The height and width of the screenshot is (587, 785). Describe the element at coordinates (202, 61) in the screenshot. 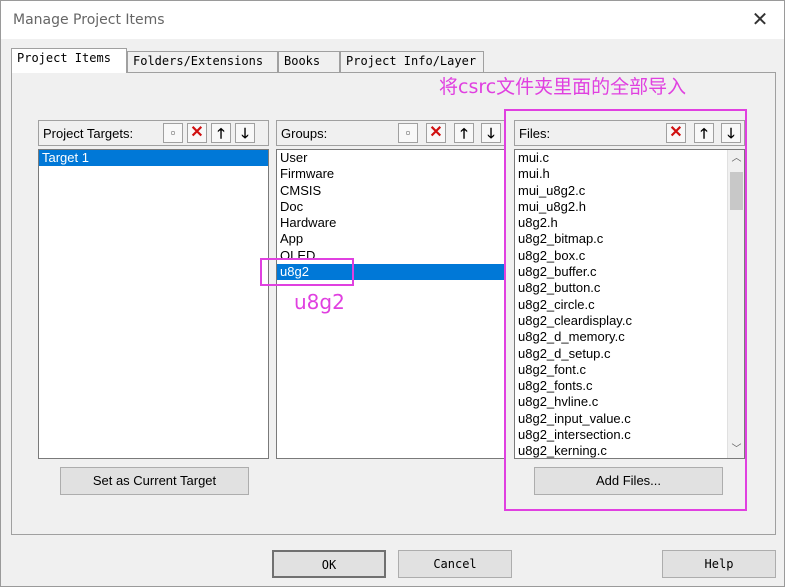

I see `tab-folders-extensions: Folders/Extensions` at that location.